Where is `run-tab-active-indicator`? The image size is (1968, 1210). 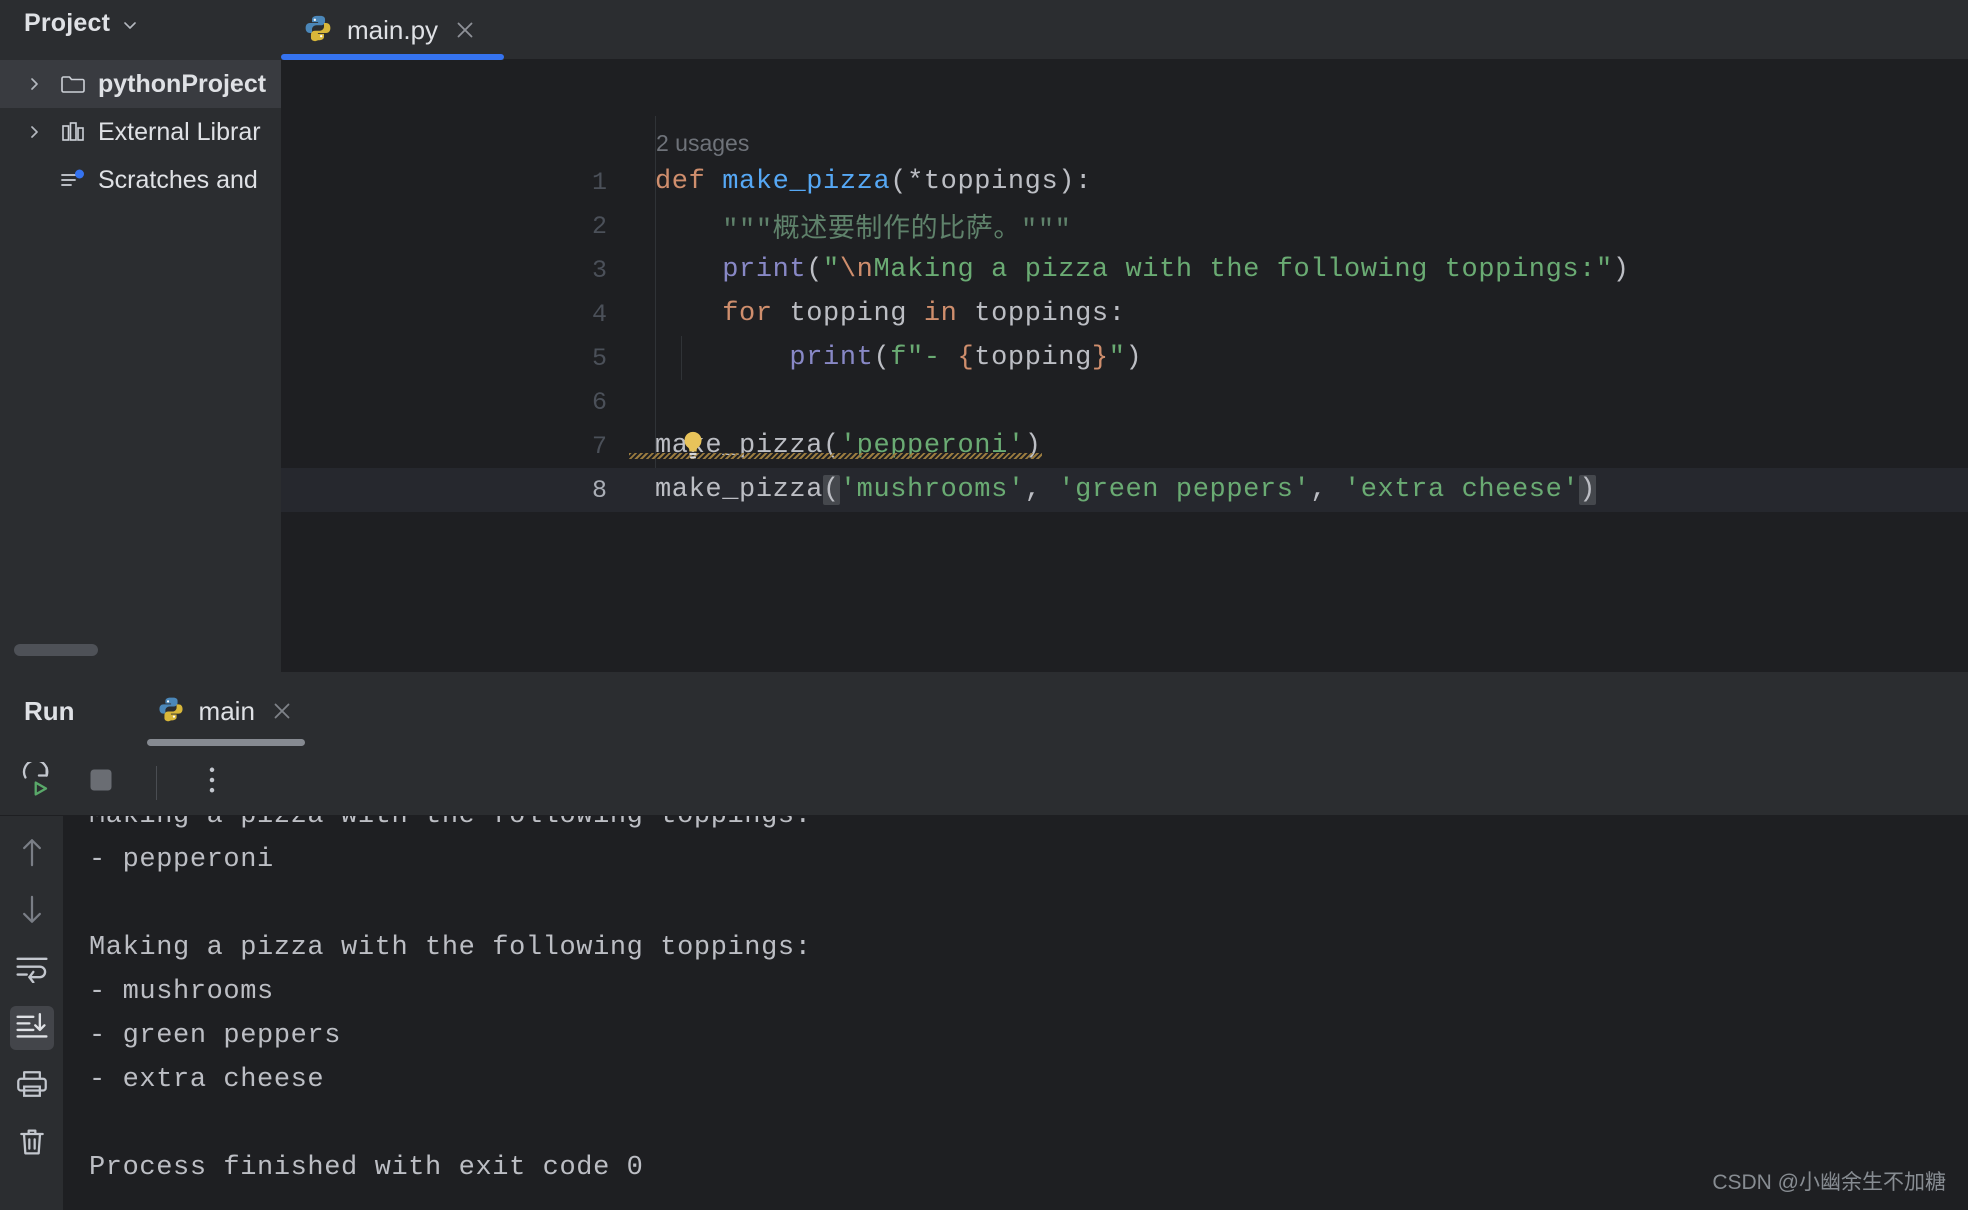
run-tab-active-indicator is located at coordinates (225, 742).